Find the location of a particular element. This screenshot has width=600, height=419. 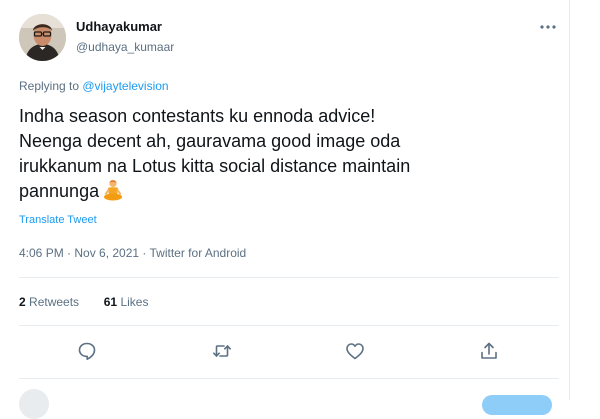

reply-button is located at coordinates (517, 405).